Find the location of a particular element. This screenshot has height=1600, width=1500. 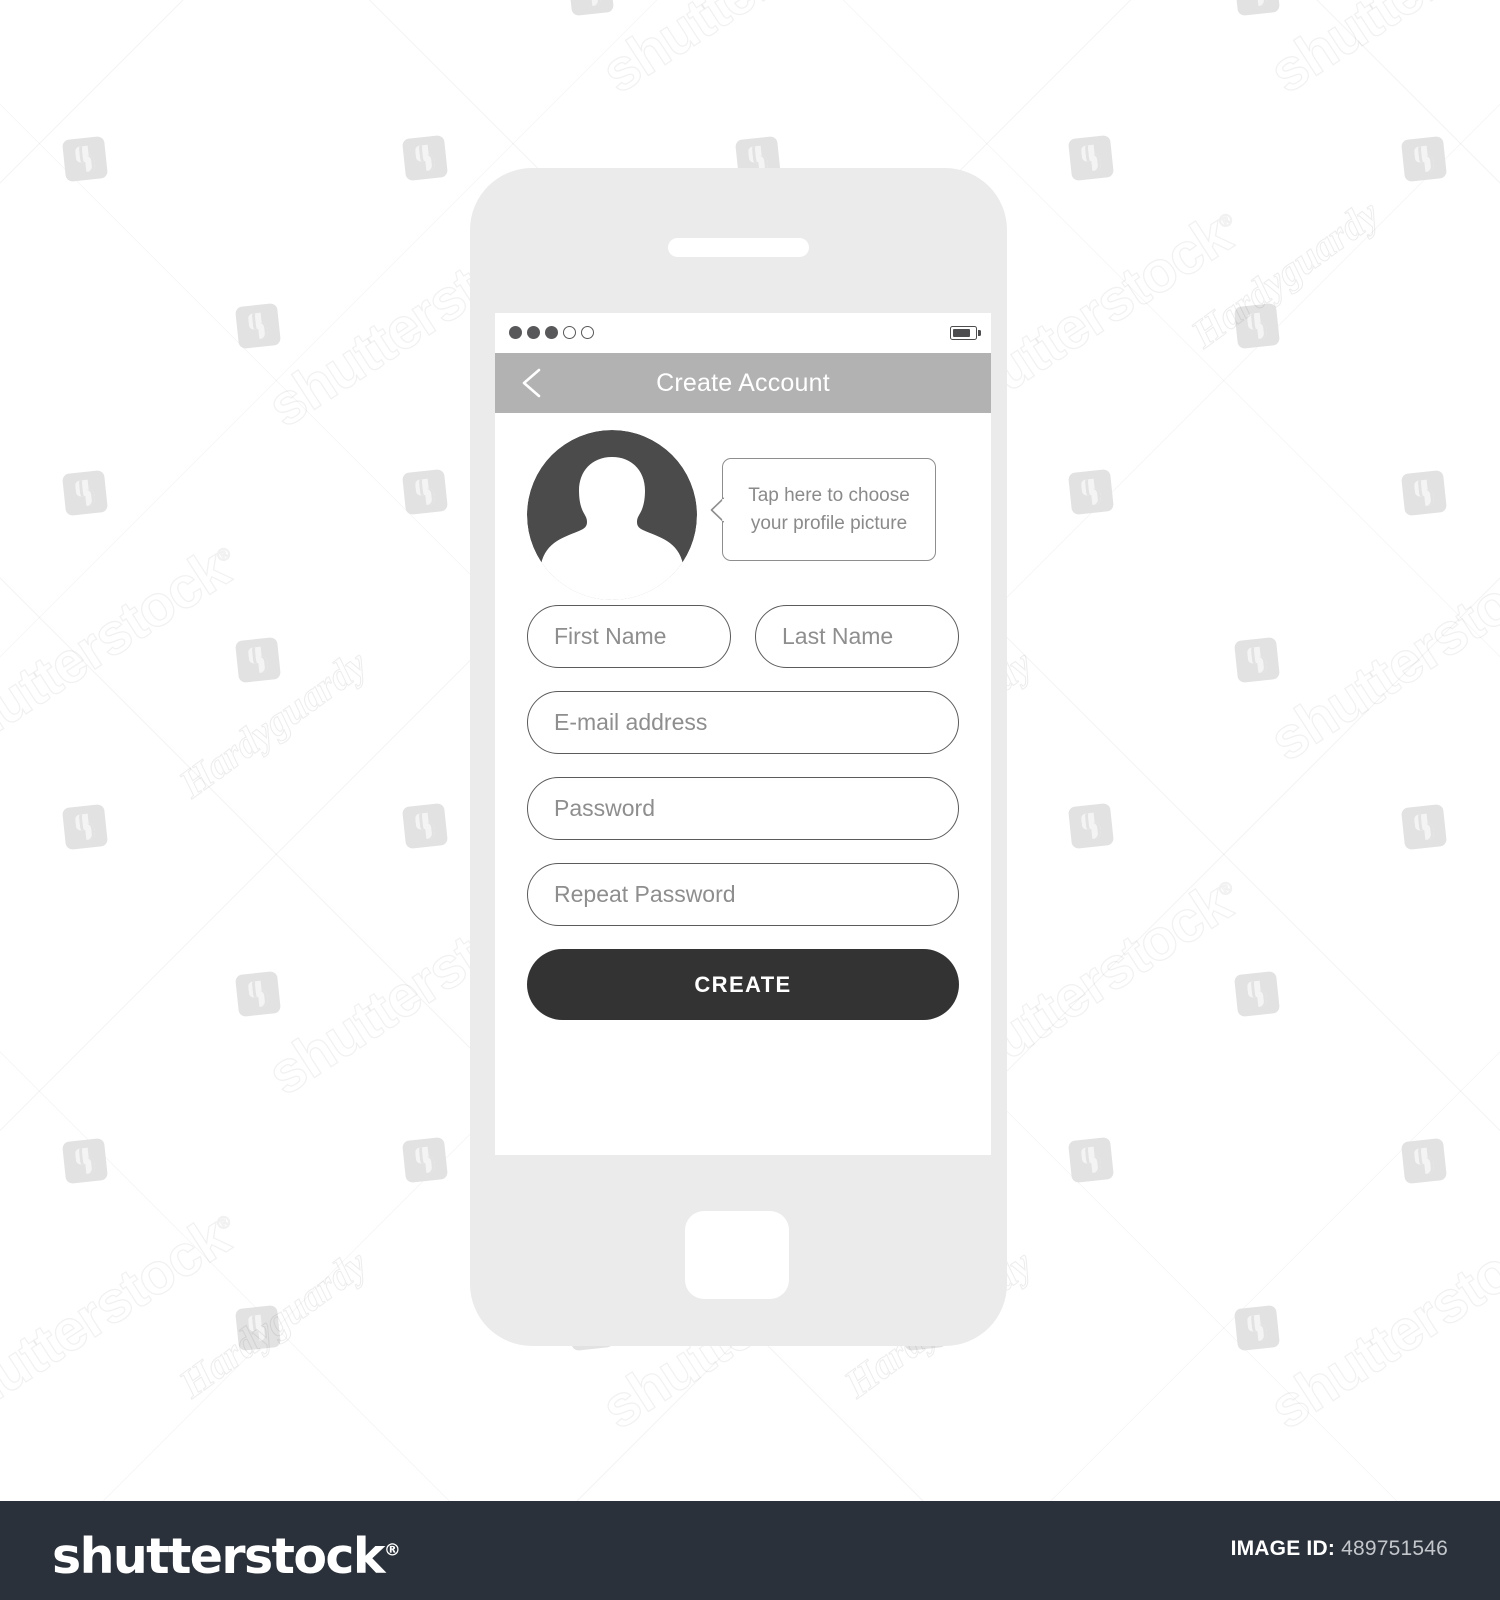

shutterstock-logo-text: shutterstock is located at coordinates (218, 1556).